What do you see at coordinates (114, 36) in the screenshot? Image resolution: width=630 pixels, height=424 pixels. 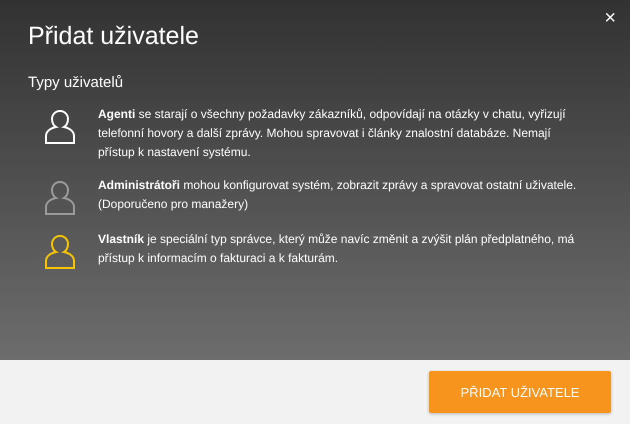 I see `dialog-title: Přidat uživatele` at bounding box center [114, 36].